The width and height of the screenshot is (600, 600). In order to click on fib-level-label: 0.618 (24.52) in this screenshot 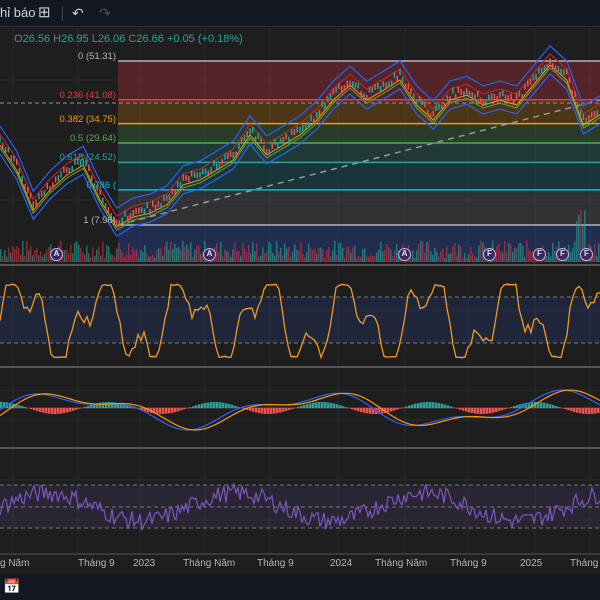, I will do `click(87, 158)`.